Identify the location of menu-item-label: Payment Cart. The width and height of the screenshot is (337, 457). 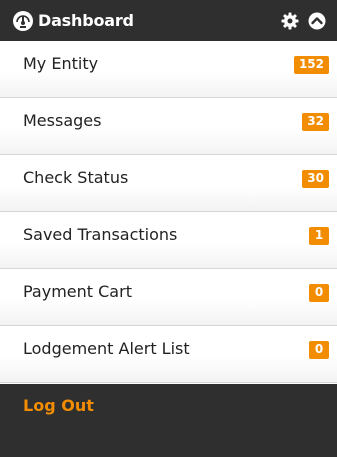
(77, 291).